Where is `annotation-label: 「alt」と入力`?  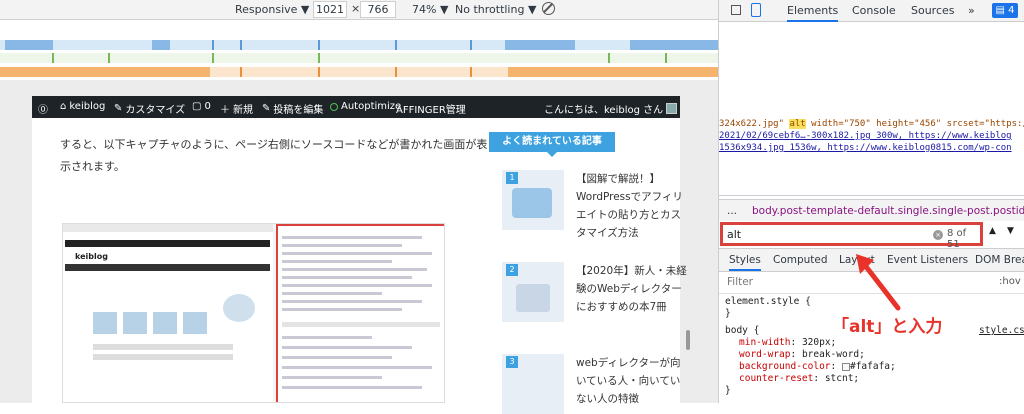 annotation-label: 「alt」と入力 is located at coordinates (887, 327).